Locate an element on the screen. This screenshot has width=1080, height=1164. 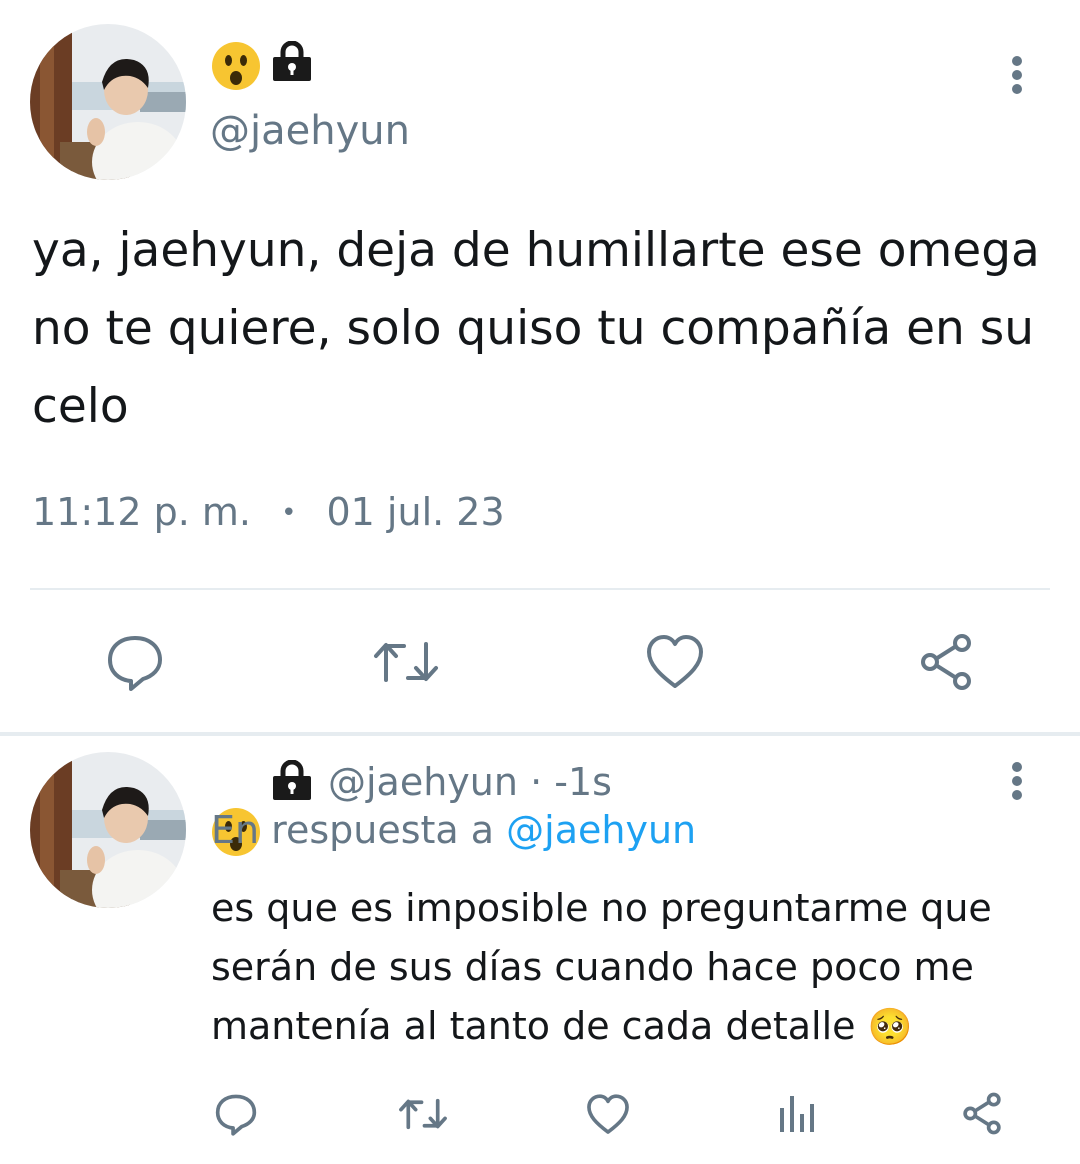
tweet-time: 11:12 p. m. is located at coordinates (141, 512).